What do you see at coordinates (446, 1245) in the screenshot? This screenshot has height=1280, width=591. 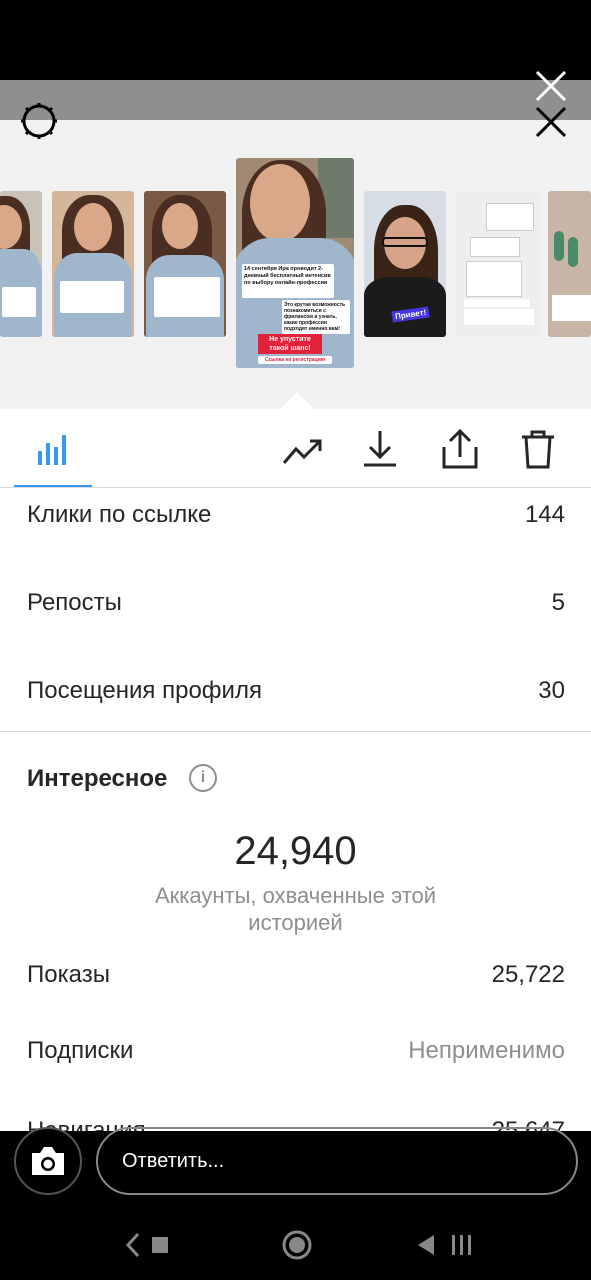 I see `recent-apps-nav-icon` at bounding box center [446, 1245].